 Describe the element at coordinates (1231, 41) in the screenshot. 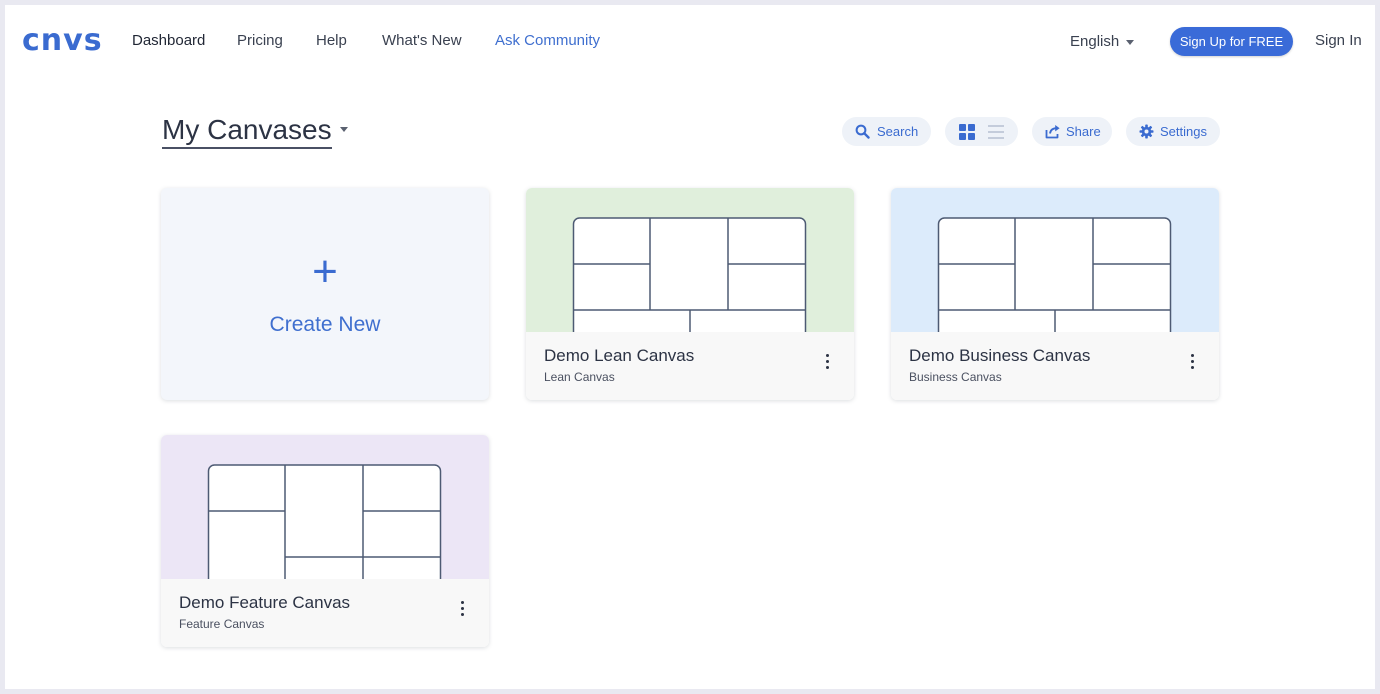

I see `sign-up-button: Sign Up for FREE` at that location.